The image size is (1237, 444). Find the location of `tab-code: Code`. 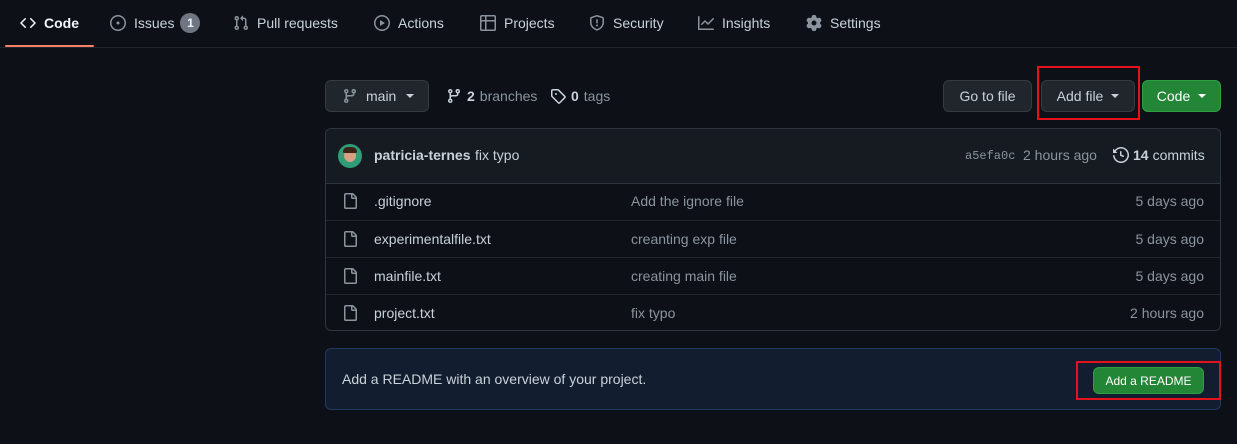

tab-code: Code is located at coordinates (49, 23).